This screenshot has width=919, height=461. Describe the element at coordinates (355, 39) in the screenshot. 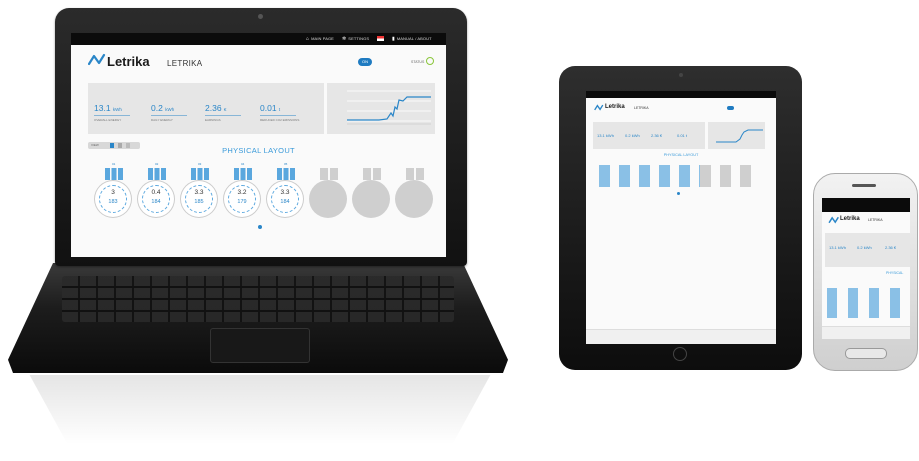

I see `nav-settings: ✲ SETTINGS` at that location.